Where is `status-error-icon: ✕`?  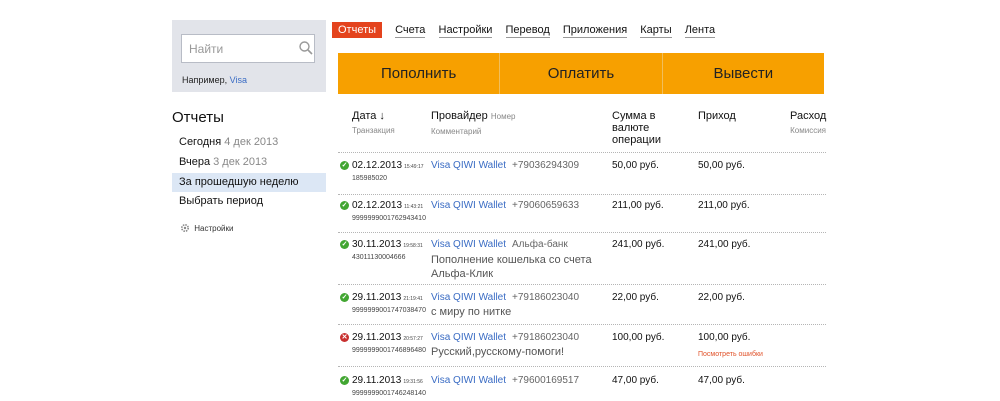
status-error-icon: ✕ is located at coordinates (344, 337).